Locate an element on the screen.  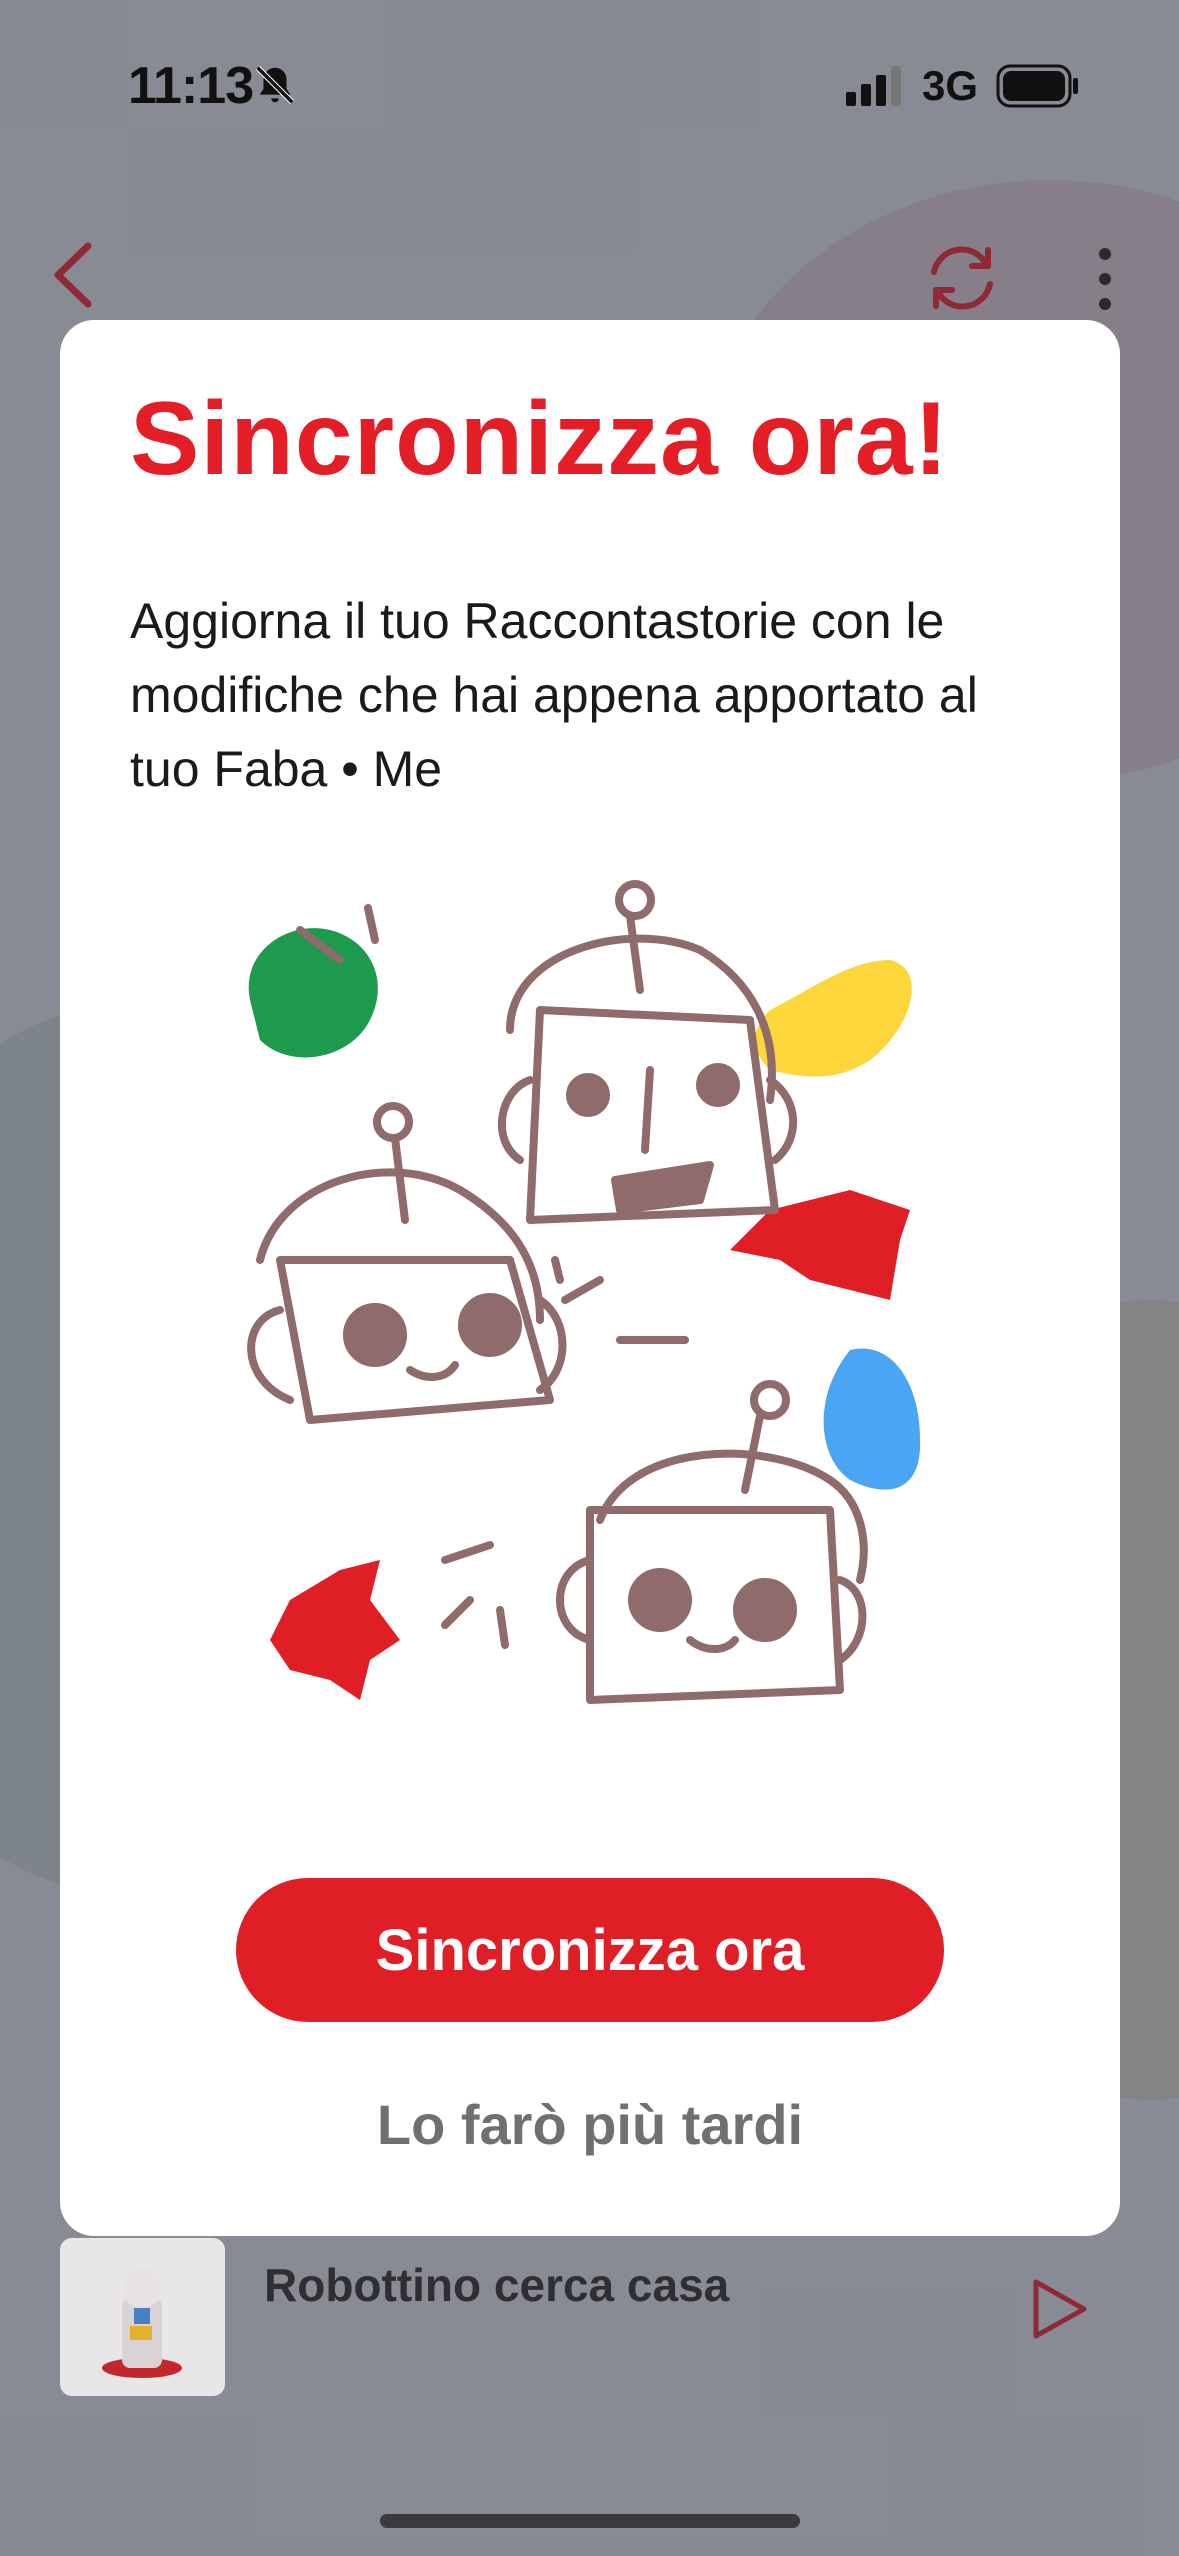
top-nav-bar is located at coordinates (589, 275).